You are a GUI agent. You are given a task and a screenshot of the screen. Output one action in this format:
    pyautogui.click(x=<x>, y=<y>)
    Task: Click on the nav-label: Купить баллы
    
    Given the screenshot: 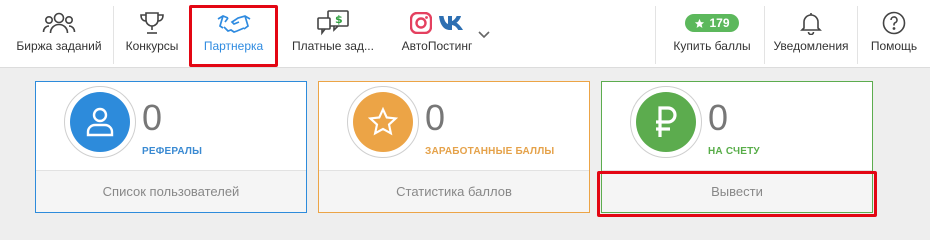 What is the action you would take?
    pyautogui.click(x=712, y=46)
    